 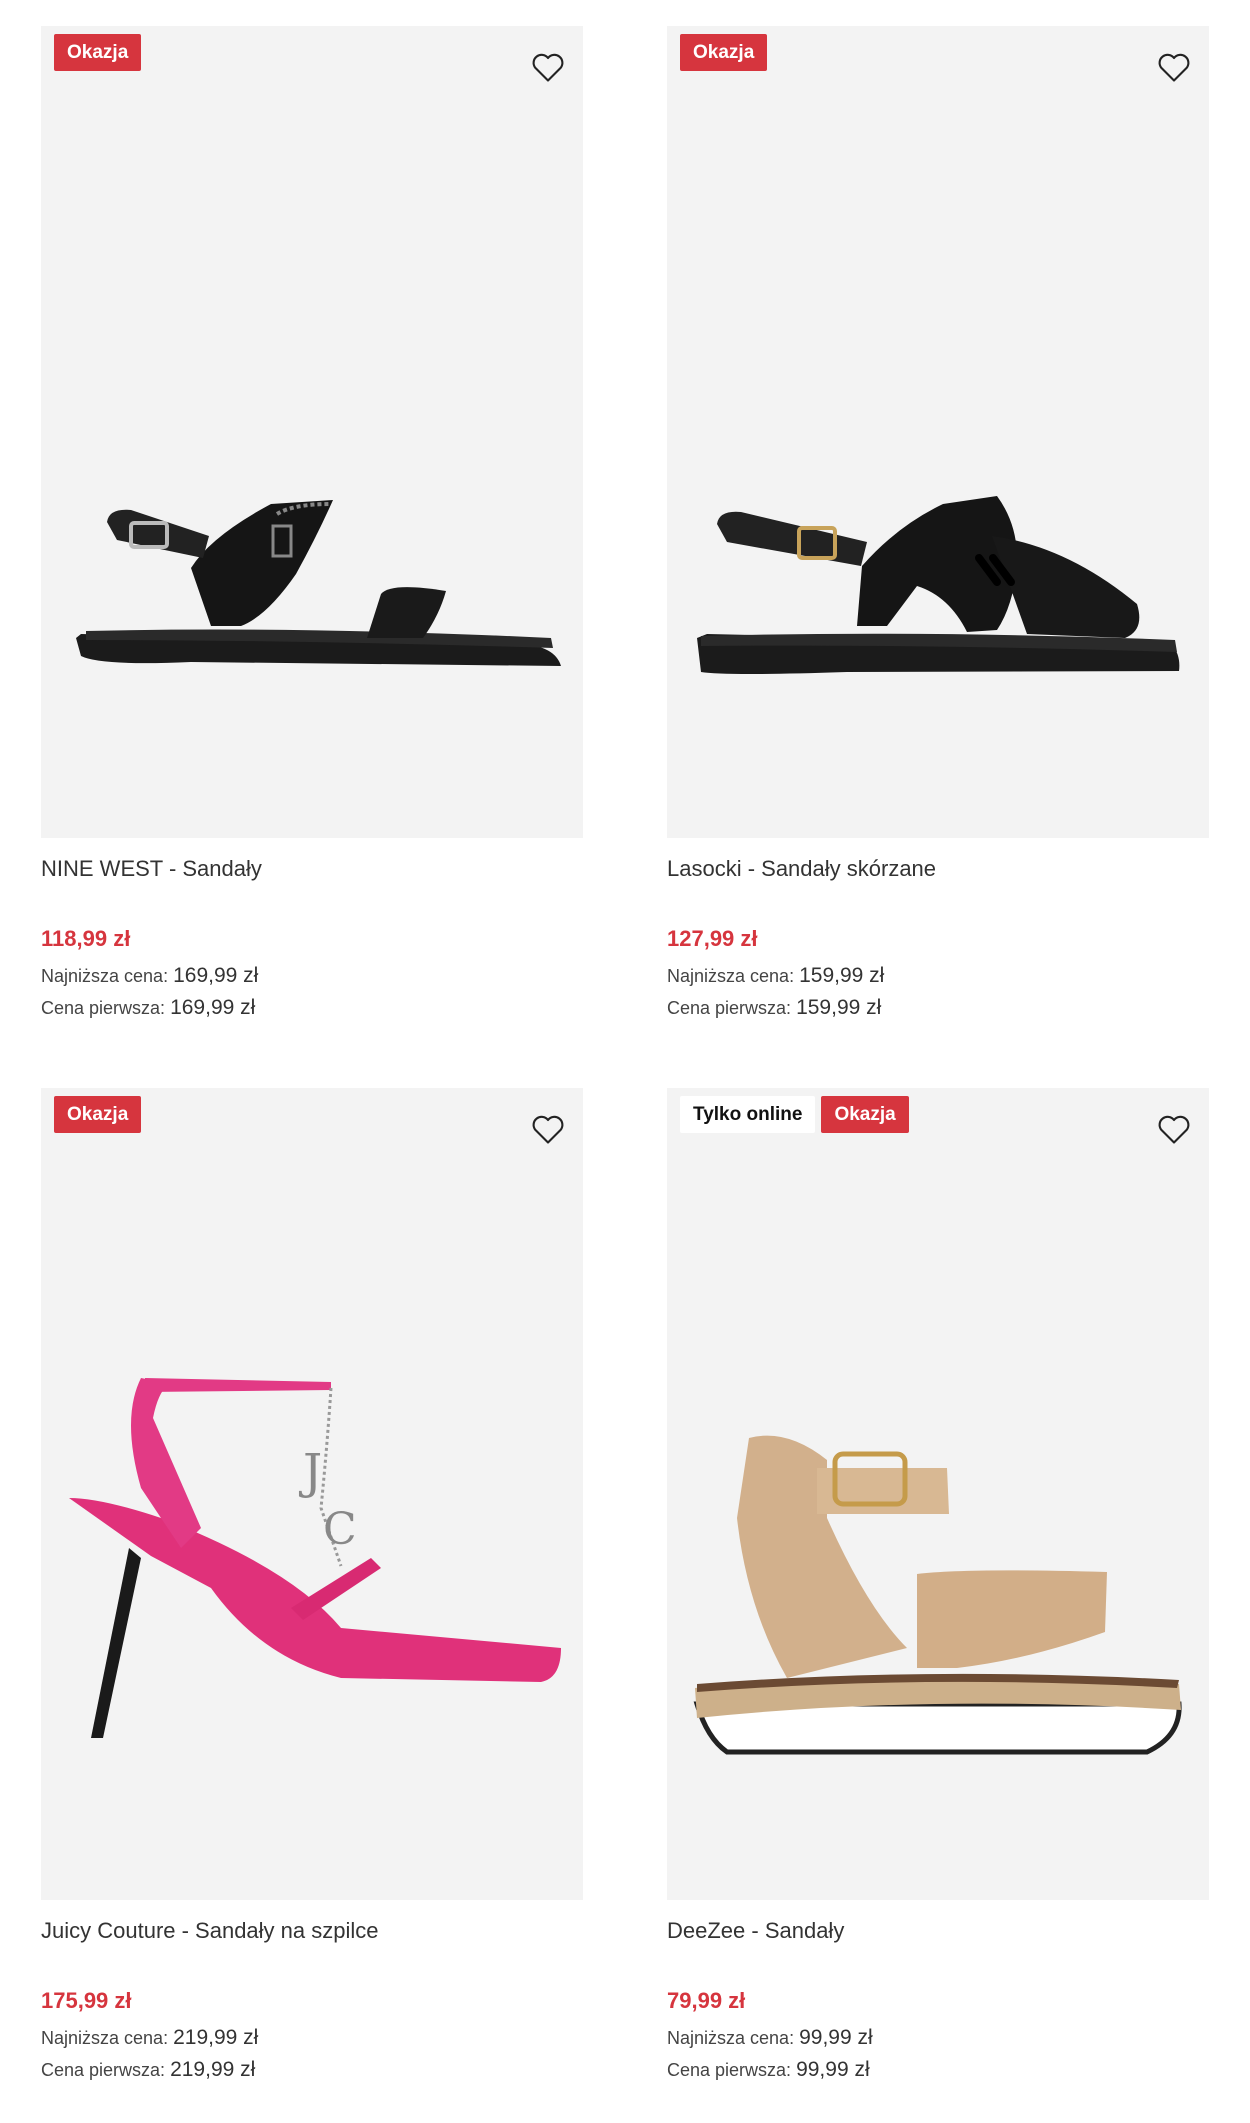 I want to click on first-price-value: 219,99 zł, so click(x=213, y=2069).